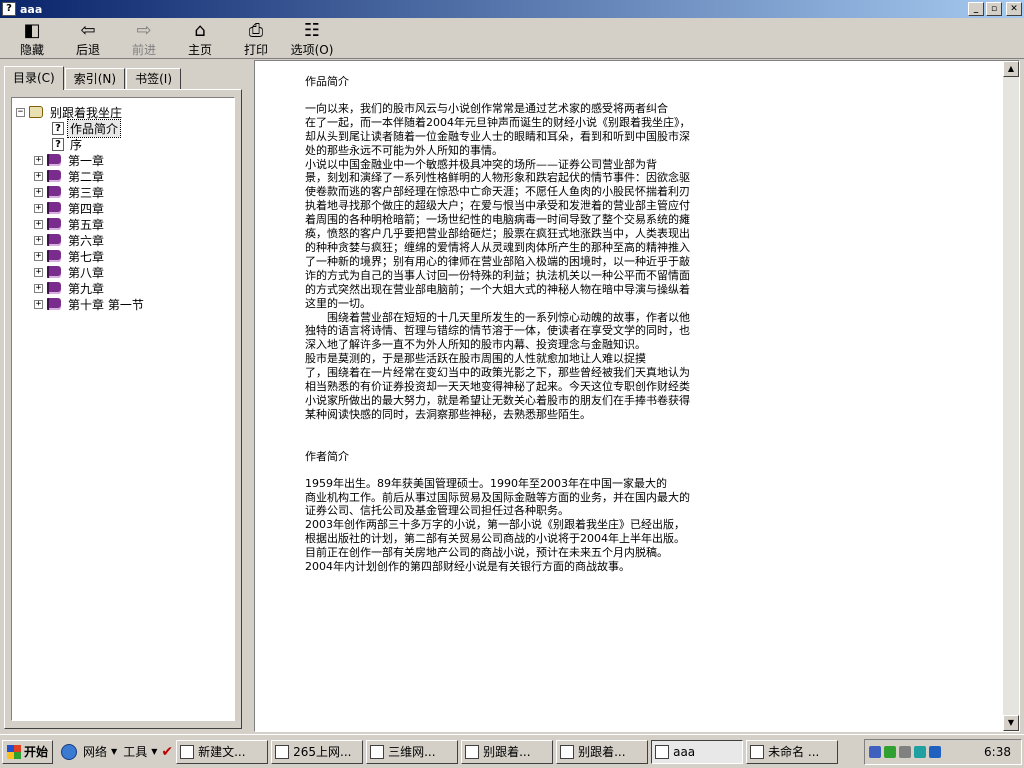  What do you see at coordinates (81, 256) in the screenshot?
I see `tree-chapter: + 第七章` at bounding box center [81, 256].